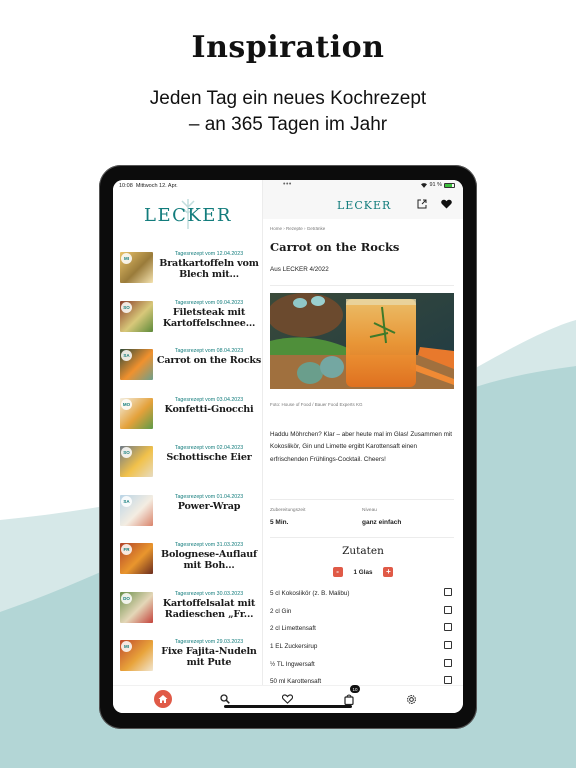  What do you see at coordinates (209, 254) in the screenshot?
I see `recipe-date: Tagesrezept vom 12.04.2023` at bounding box center [209, 254].